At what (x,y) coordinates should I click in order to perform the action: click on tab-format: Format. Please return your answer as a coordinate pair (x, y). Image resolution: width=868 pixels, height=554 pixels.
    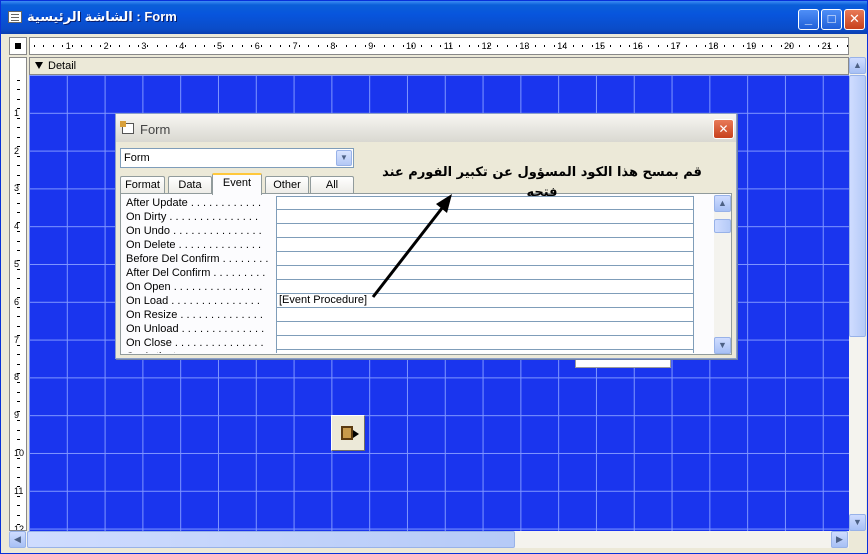
    Looking at the image, I should click on (142, 185).